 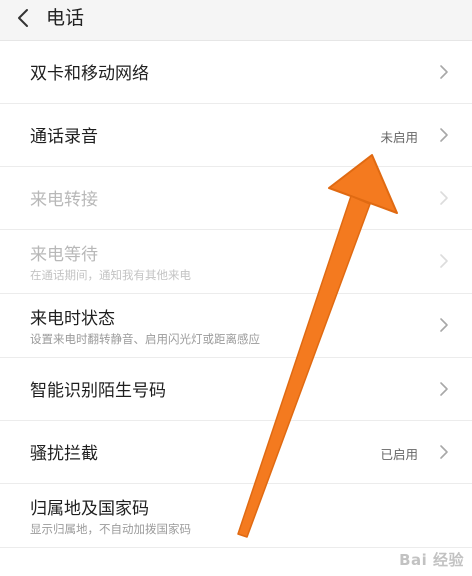 I want to click on setting-subtitle: 设置来电时翻转静音、启用闪光灯或距离感应, so click(x=145, y=339).